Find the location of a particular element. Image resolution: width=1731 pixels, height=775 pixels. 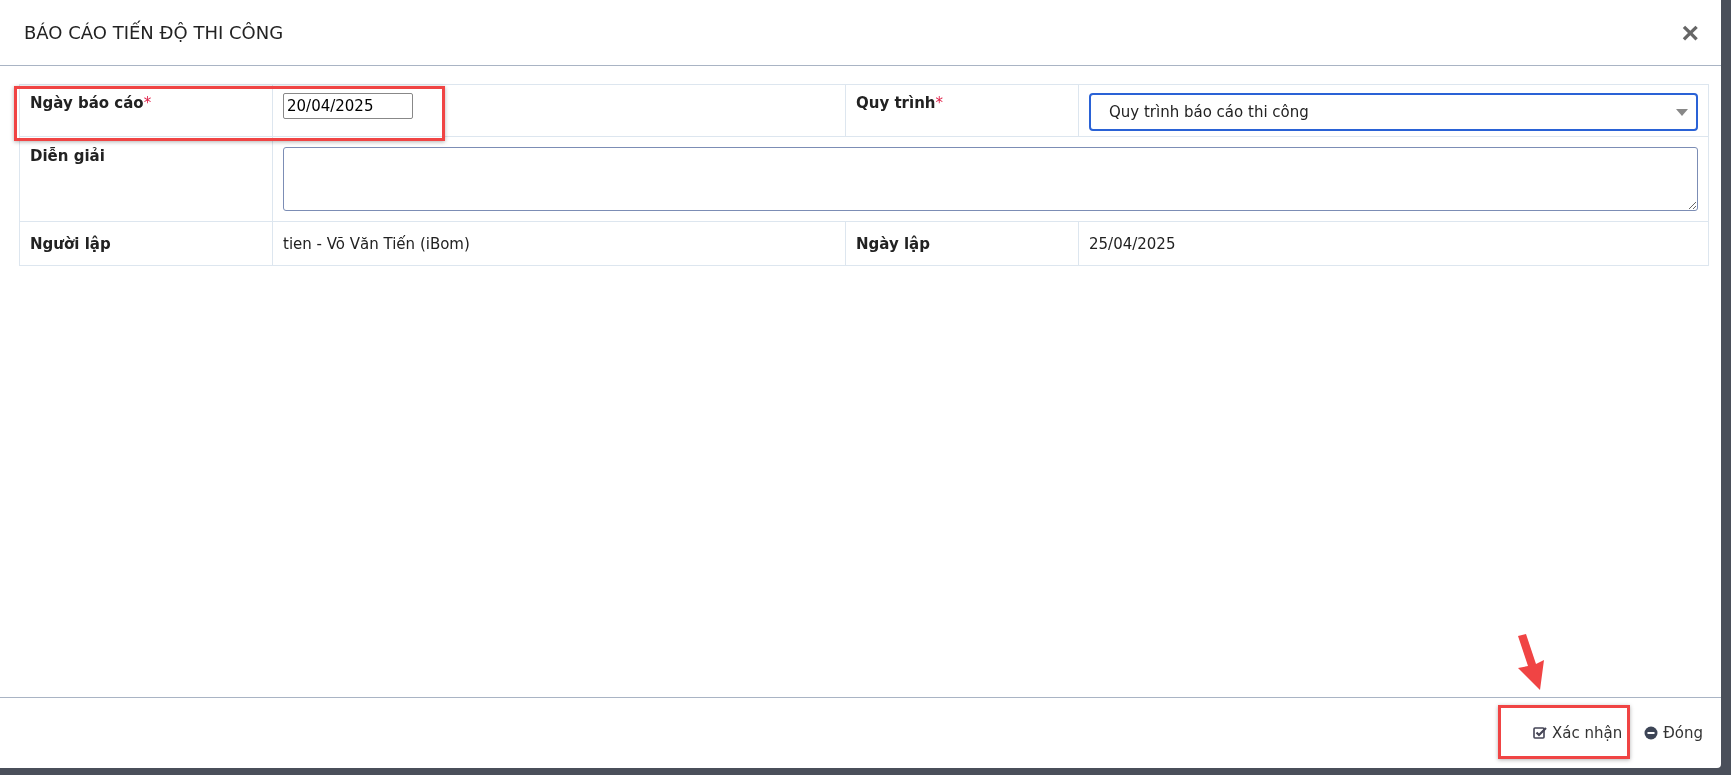

dialog-title: BÁO CÁO TIẾN ĐỘ THI CÔNG is located at coordinates (154, 32).